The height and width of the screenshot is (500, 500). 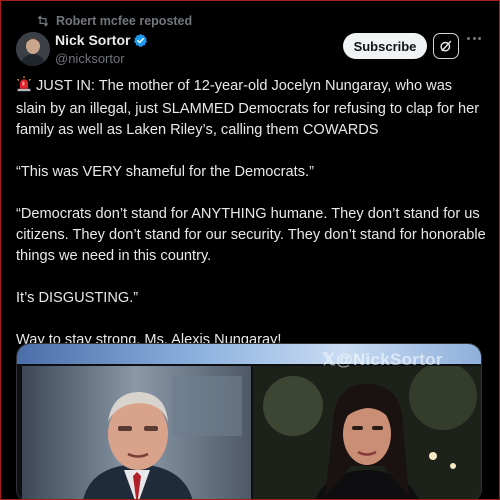 I want to click on x-logo-icon: 𝕏, so click(x=329, y=359).